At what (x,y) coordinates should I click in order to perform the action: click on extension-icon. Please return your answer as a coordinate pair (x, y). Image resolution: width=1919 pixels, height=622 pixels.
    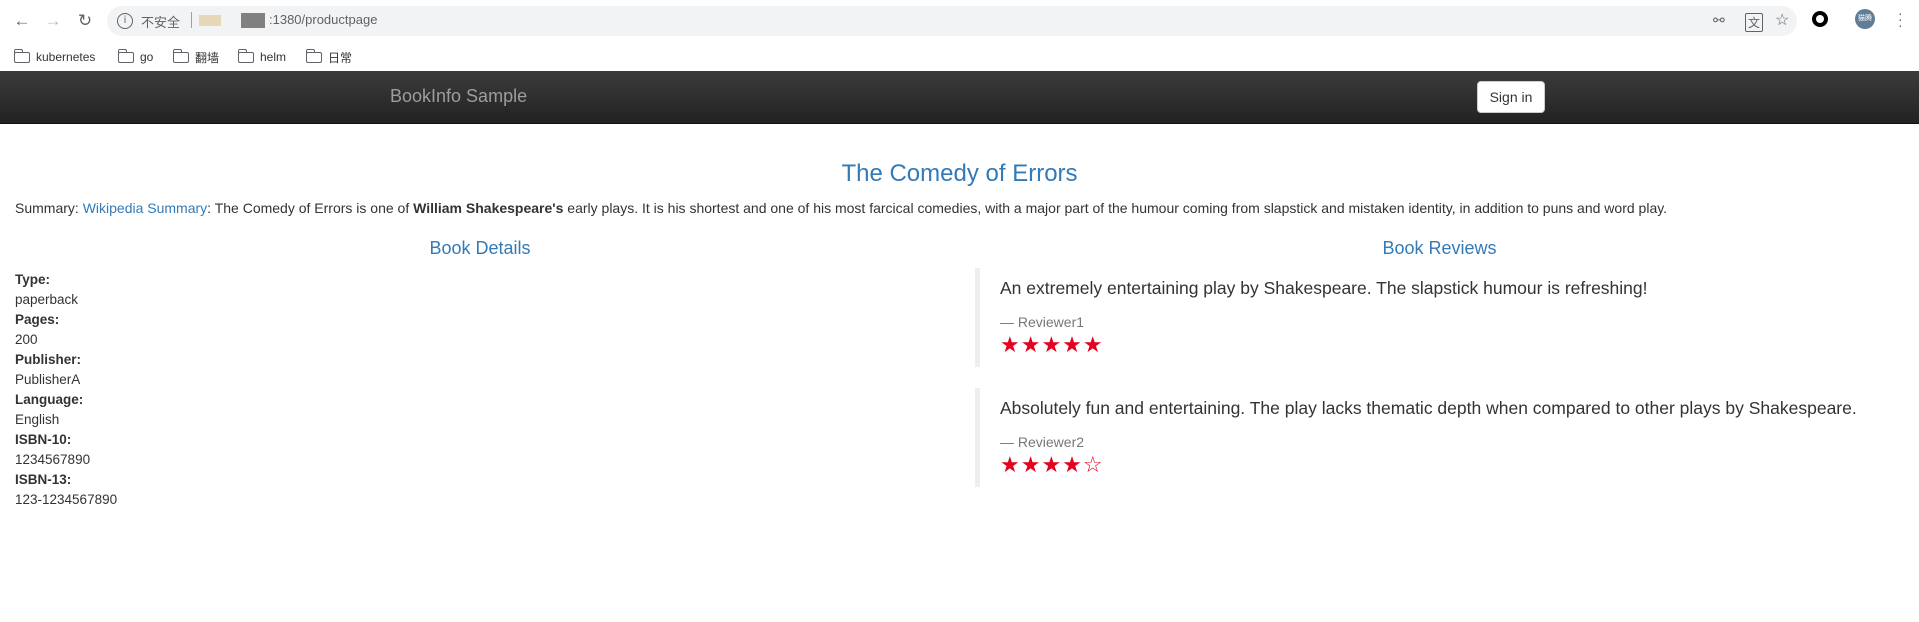
    Looking at the image, I should click on (1820, 19).